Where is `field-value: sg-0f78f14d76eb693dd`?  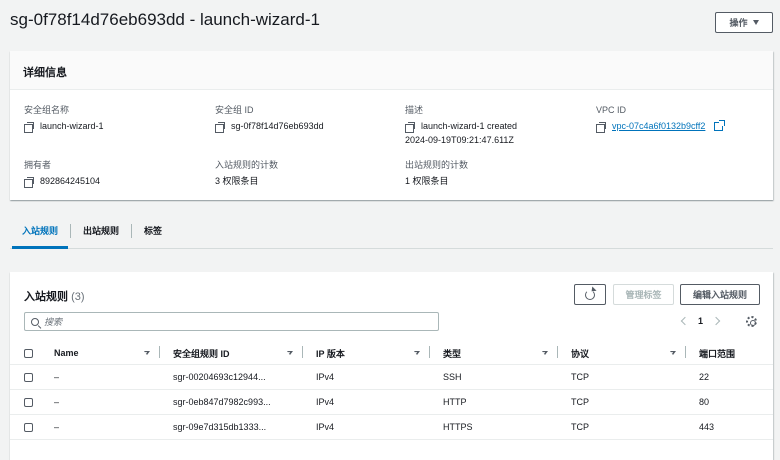
field-value: sg-0f78f14d76eb693dd is located at coordinates (277, 126).